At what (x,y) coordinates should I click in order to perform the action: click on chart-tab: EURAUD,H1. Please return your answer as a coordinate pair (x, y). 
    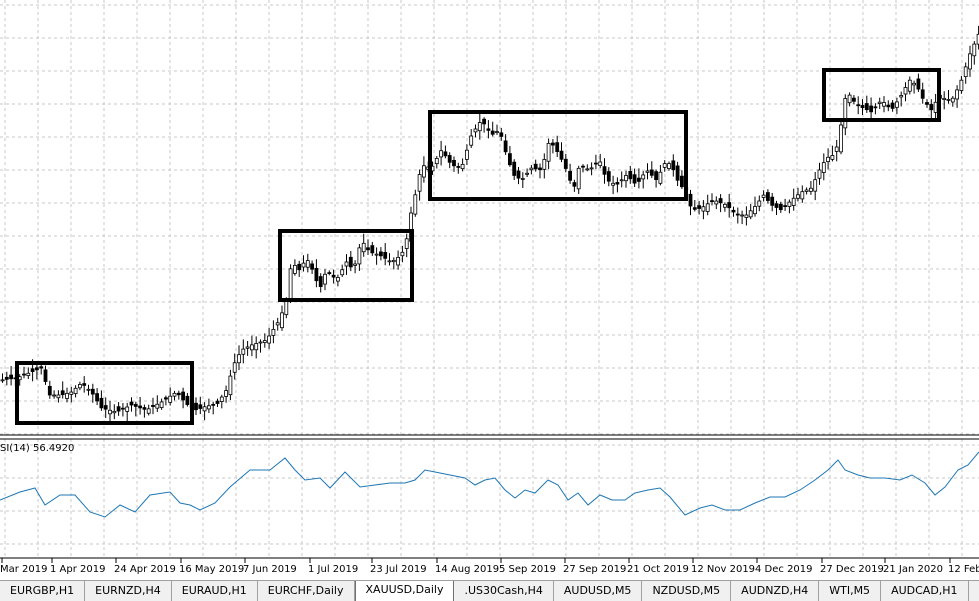
    Looking at the image, I should click on (215, 591).